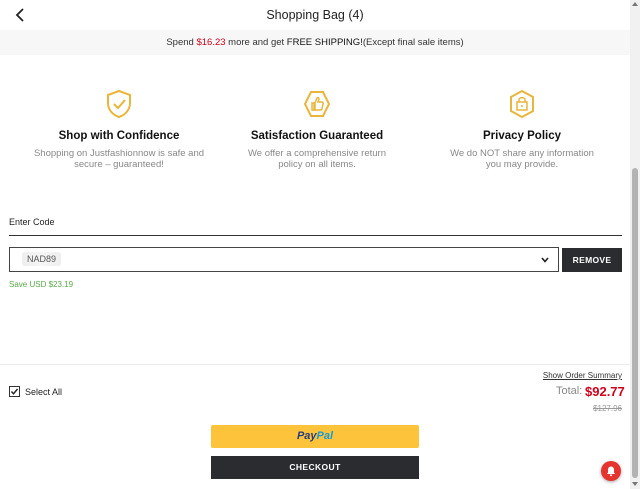 The height and width of the screenshot is (489, 640). Describe the element at coordinates (315, 235) in the screenshot. I see `coupon-divider` at that location.